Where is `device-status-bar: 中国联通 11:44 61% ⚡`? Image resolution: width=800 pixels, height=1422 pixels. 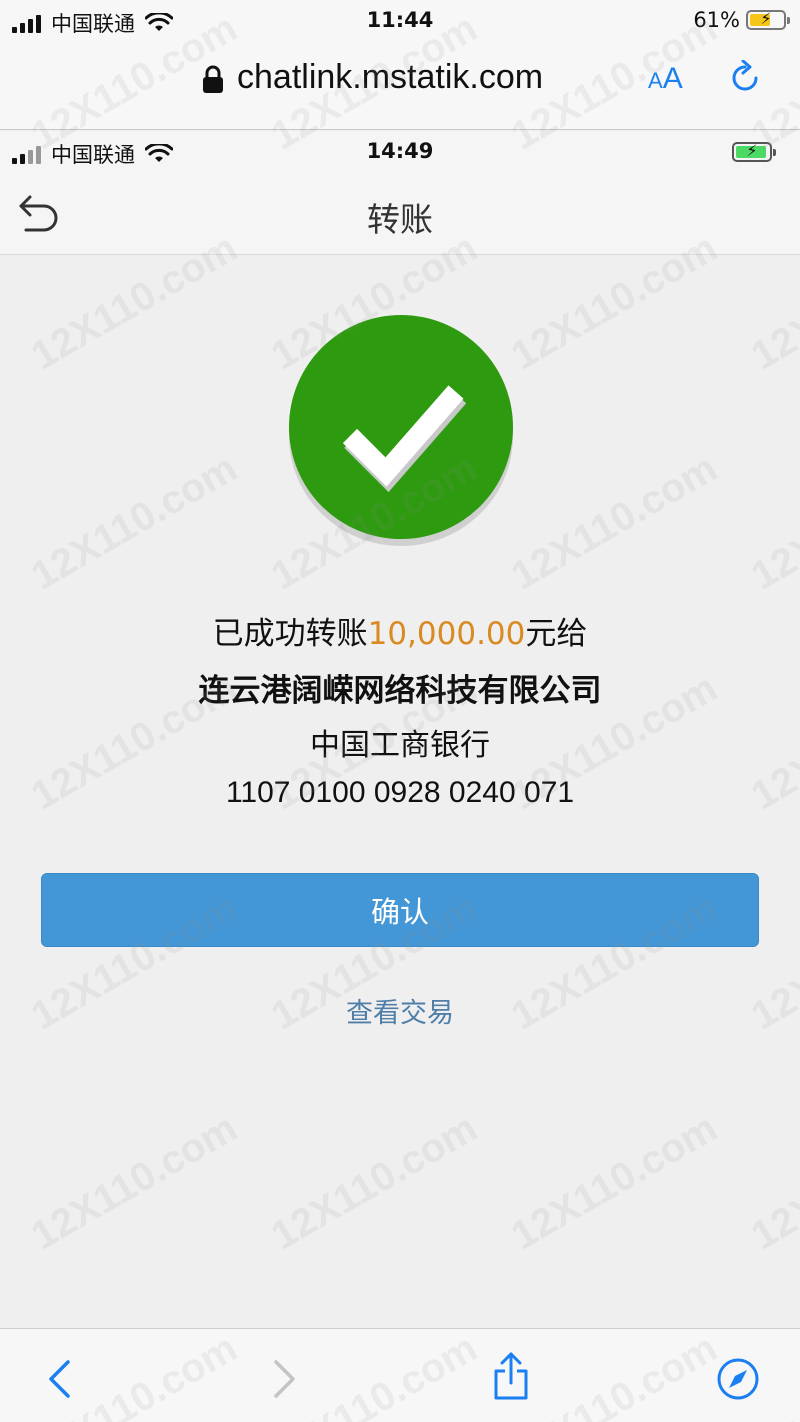
device-status-bar: 中国联通 11:44 61% ⚡ is located at coordinates (400, 21).